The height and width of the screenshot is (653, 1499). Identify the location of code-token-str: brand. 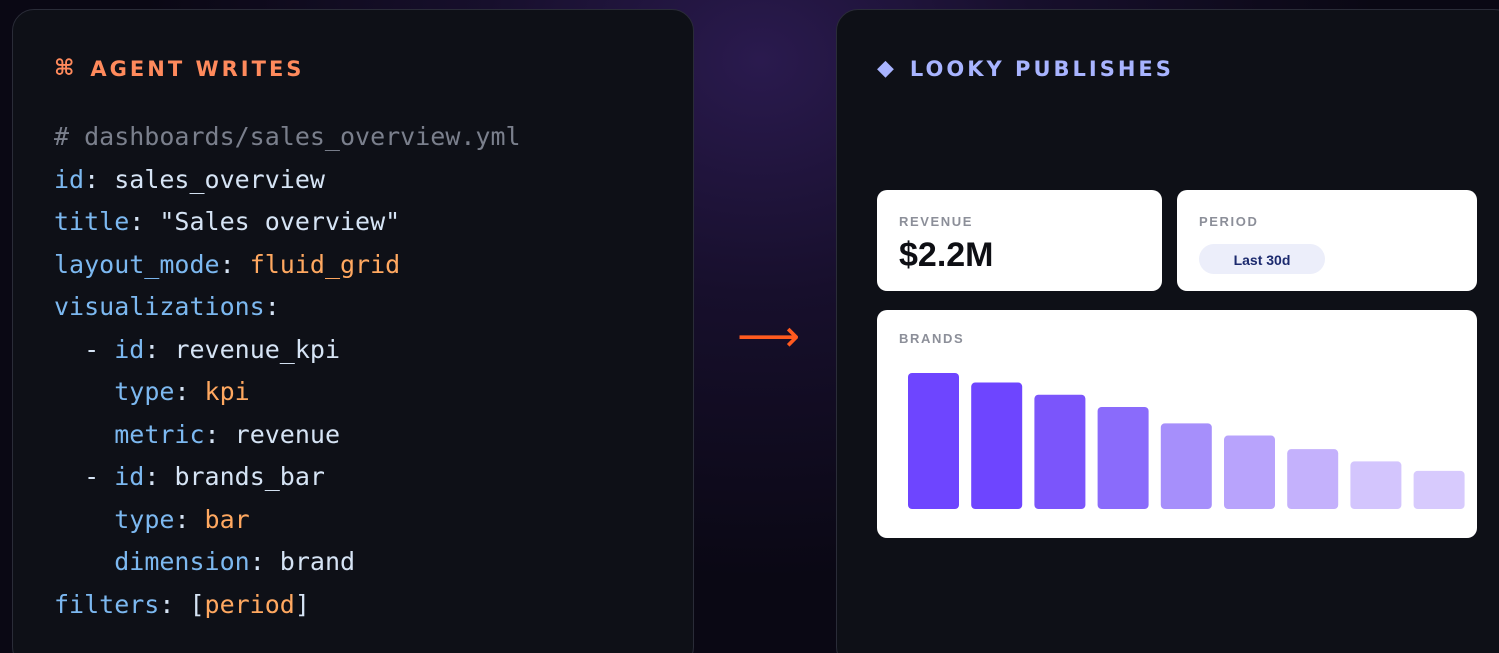
(317, 561).